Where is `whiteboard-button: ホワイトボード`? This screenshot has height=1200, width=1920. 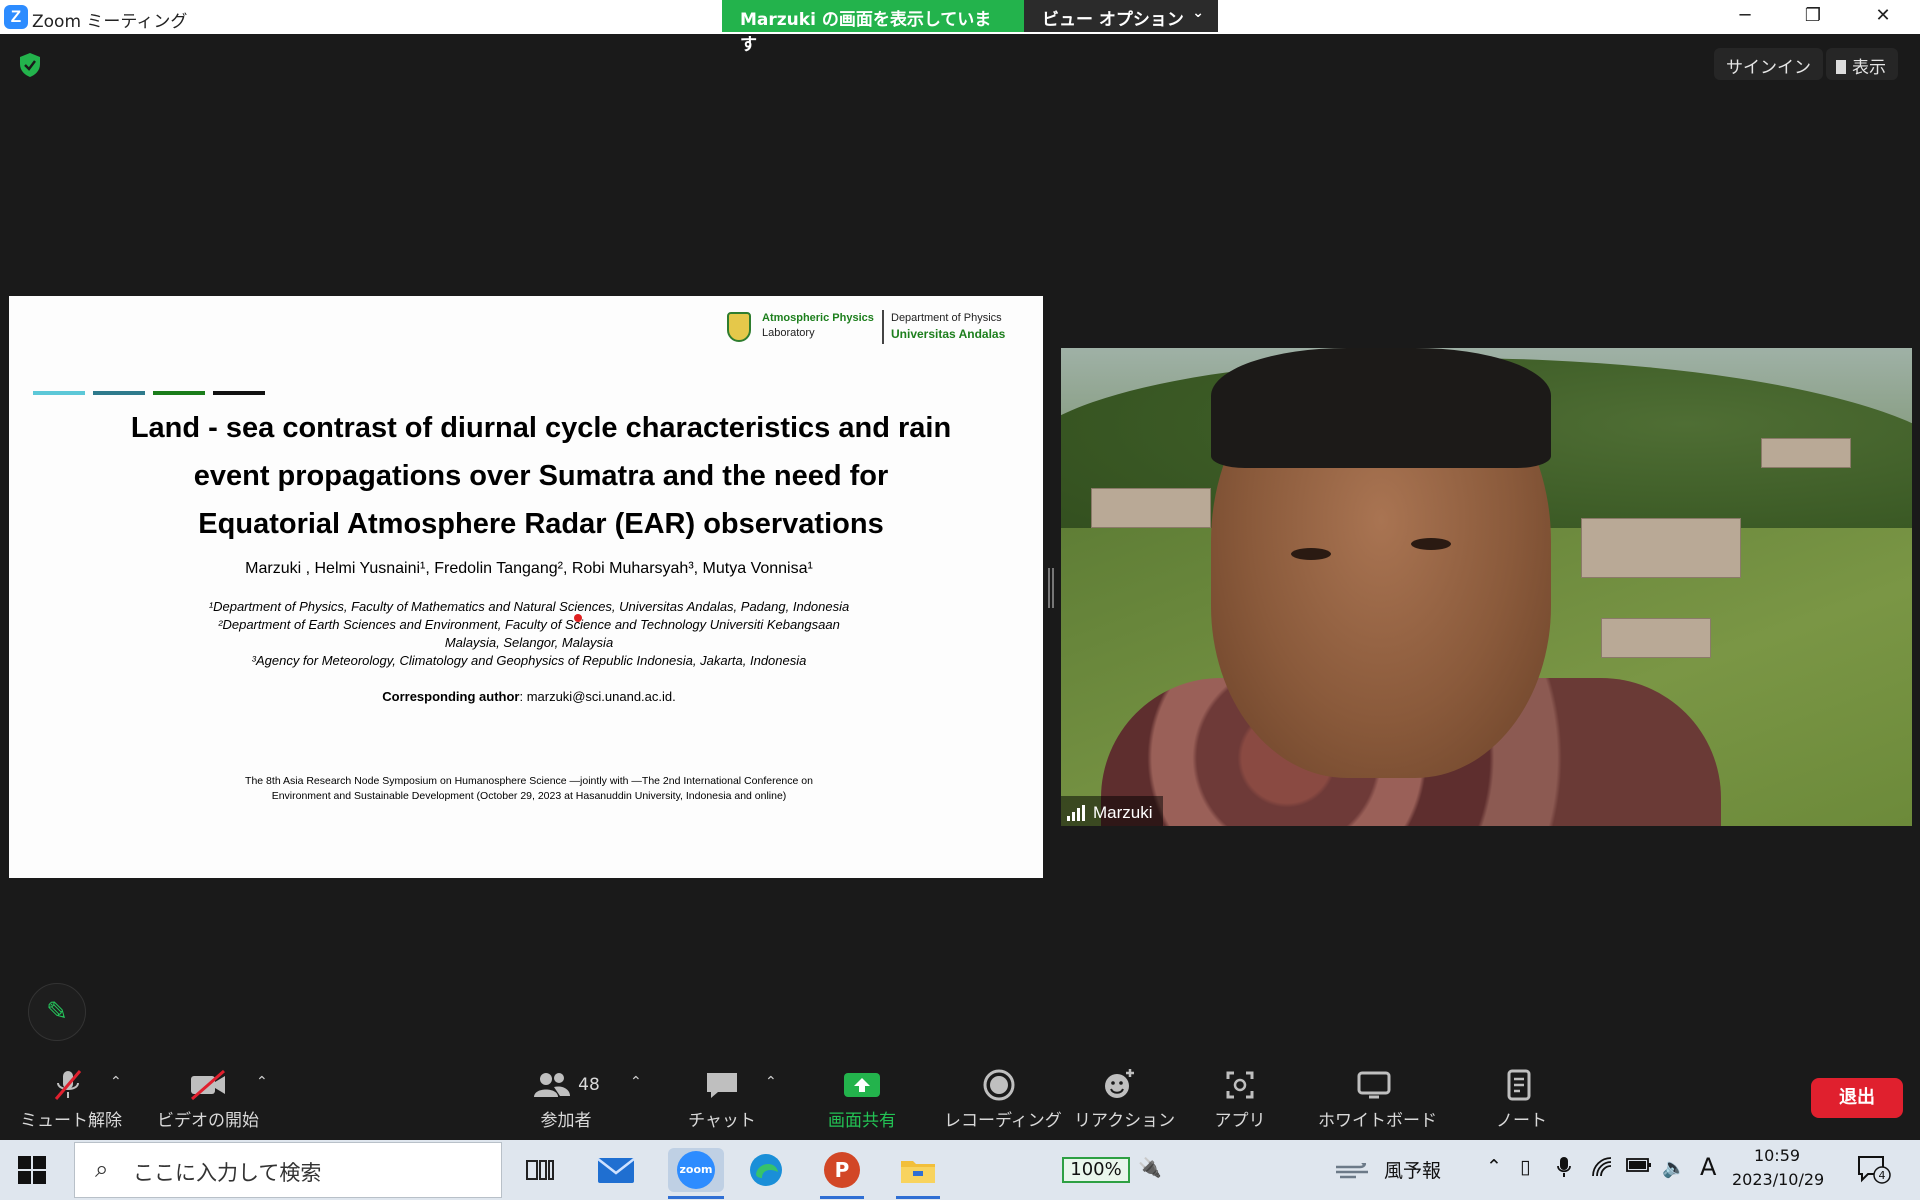
whiteboard-button: ホワイトボード is located at coordinates (1377, 1098).